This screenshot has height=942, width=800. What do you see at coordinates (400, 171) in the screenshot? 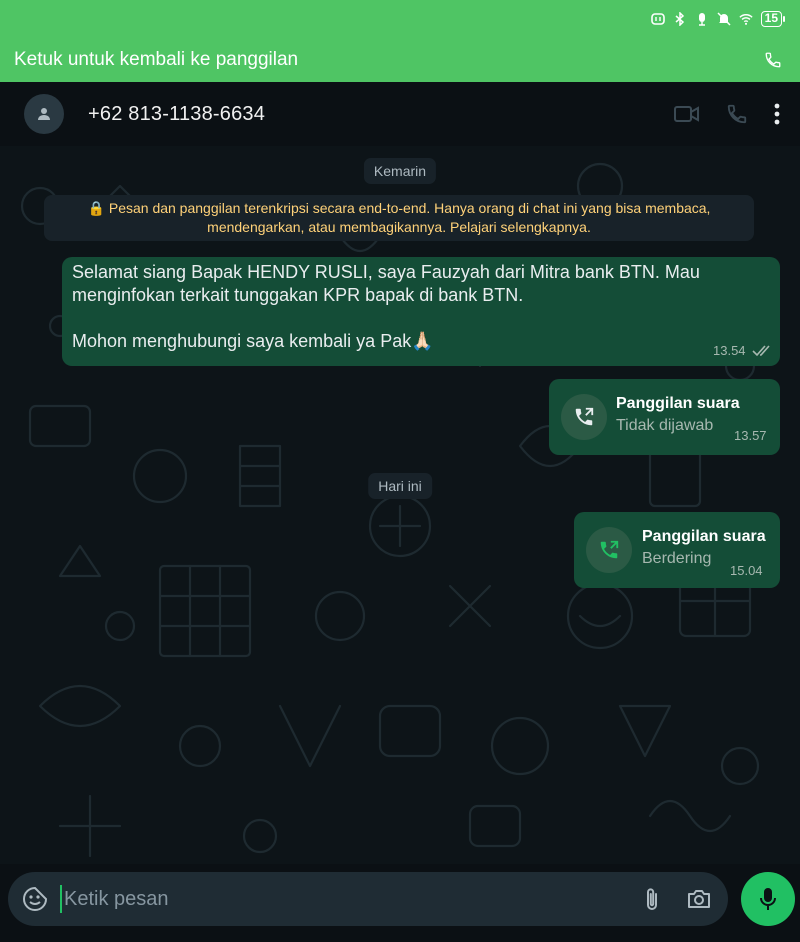
I see `date-chip-yesterday: Kemarin` at bounding box center [400, 171].